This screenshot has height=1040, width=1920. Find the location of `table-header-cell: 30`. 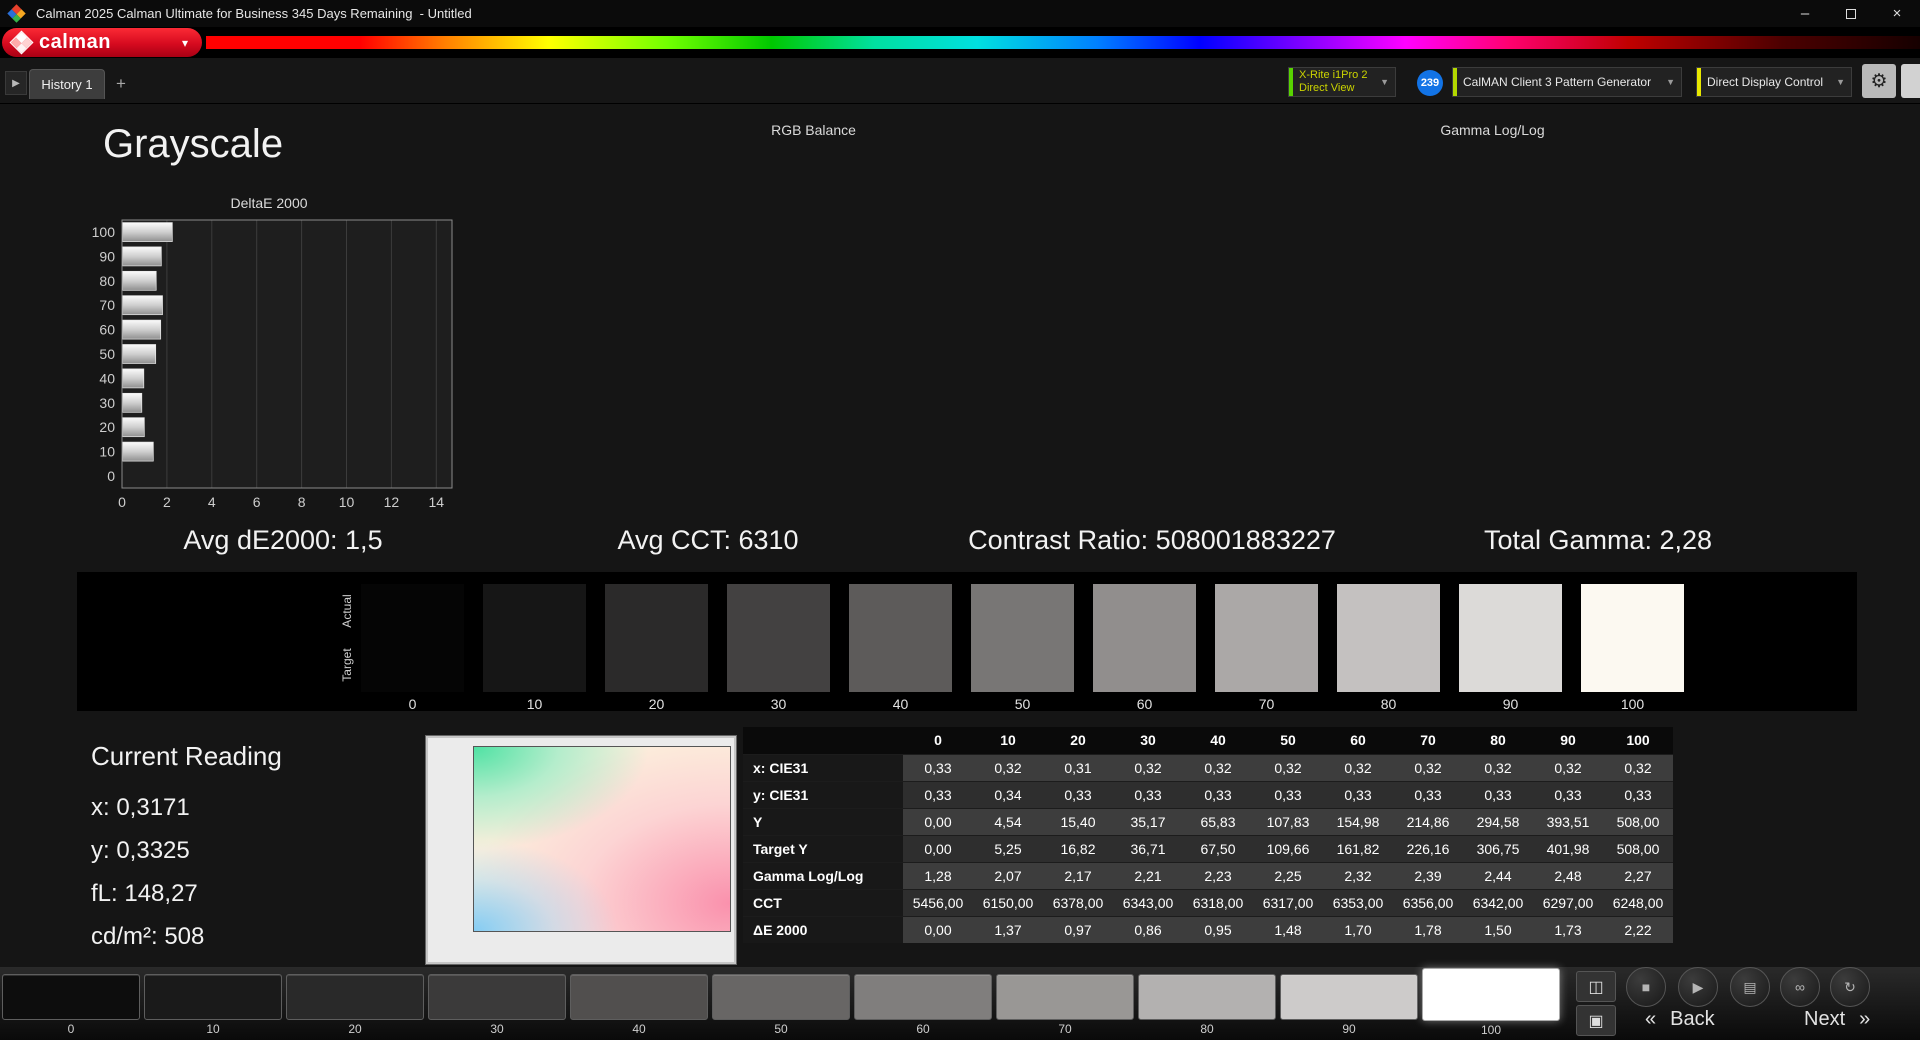

table-header-cell: 30 is located at coordinates (1148, 740).